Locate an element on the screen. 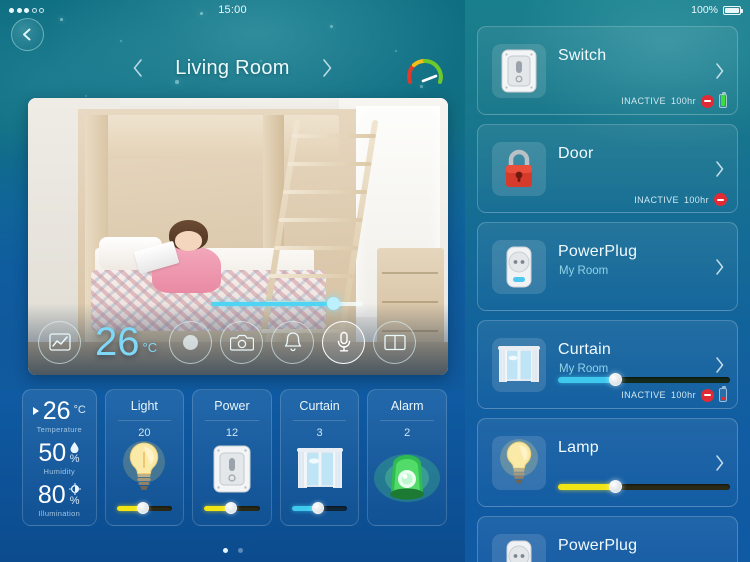 This screenshot has height=562, width=750. device-status: INACTIVE is located at coordinates (656, 199).